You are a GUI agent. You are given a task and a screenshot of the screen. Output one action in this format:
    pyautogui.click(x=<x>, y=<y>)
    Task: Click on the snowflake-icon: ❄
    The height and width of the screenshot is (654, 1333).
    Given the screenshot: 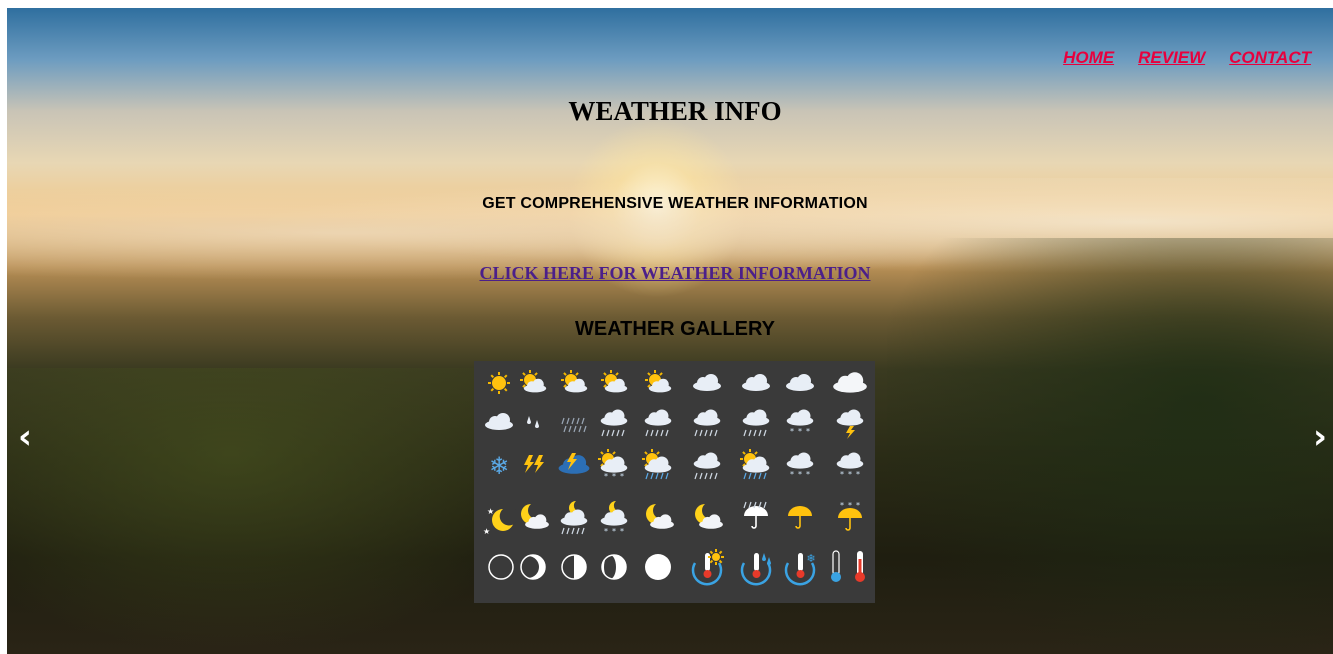 What is the action you would take?
    pyautogui.click(x=499, y=466)
    